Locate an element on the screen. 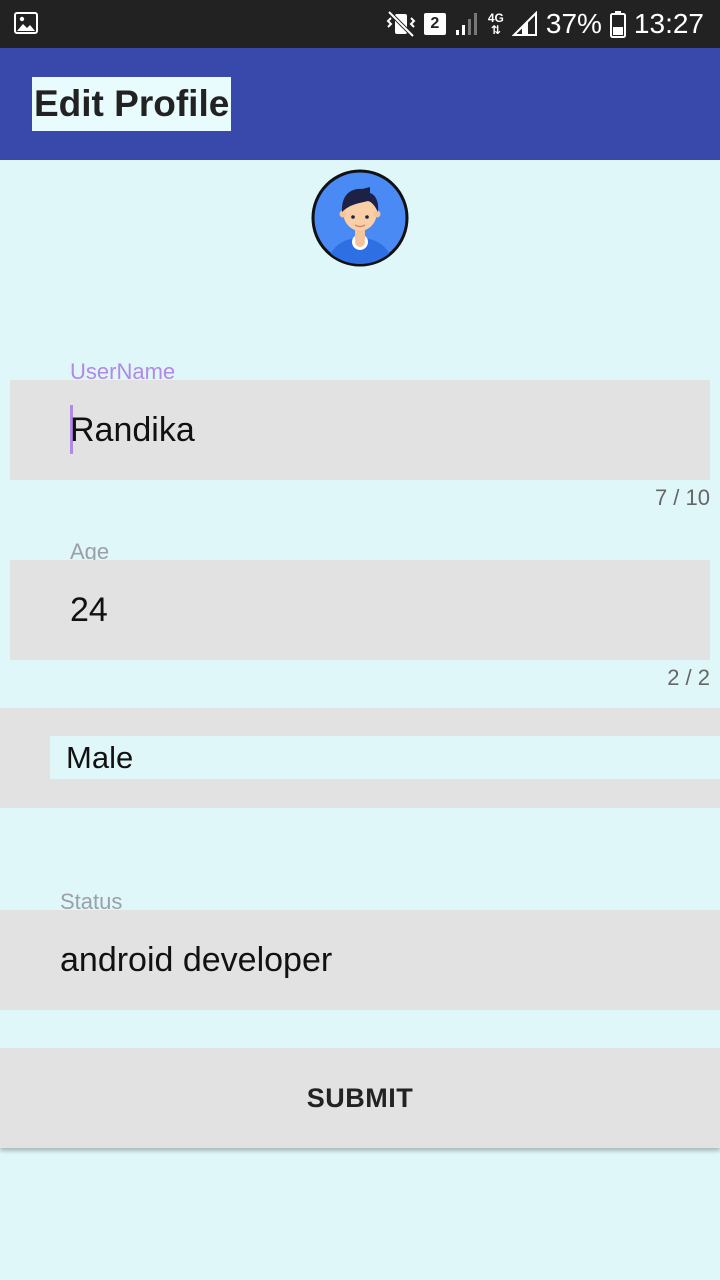 Image resolution: width=720 pixels, height=1280 pixels. username-counter: 7 / 10 is located at coordinates (682, 497).